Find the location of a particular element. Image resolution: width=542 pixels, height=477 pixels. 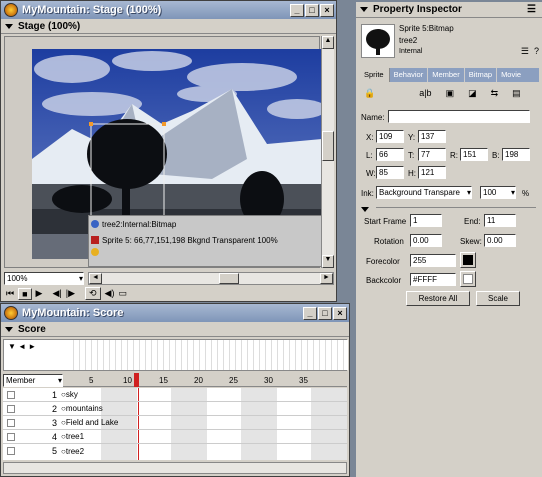

channel-row: 1 ○sky is located at coordinates (175, 395).